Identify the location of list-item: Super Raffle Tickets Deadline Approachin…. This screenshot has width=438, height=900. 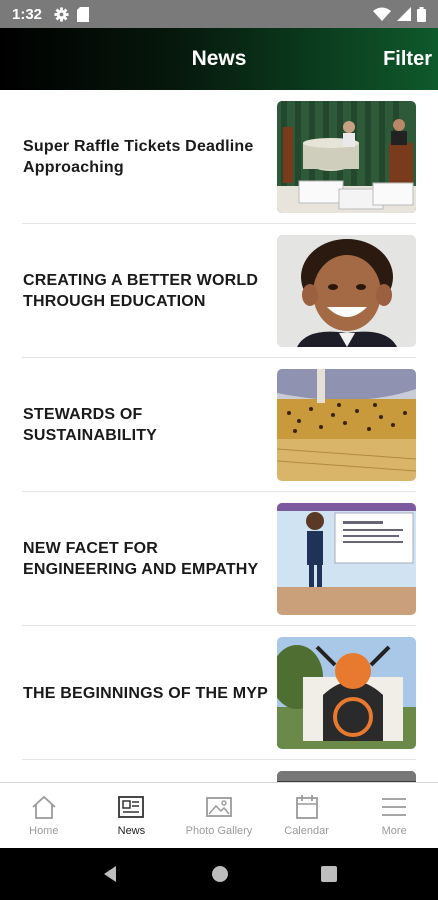
(219, 157).